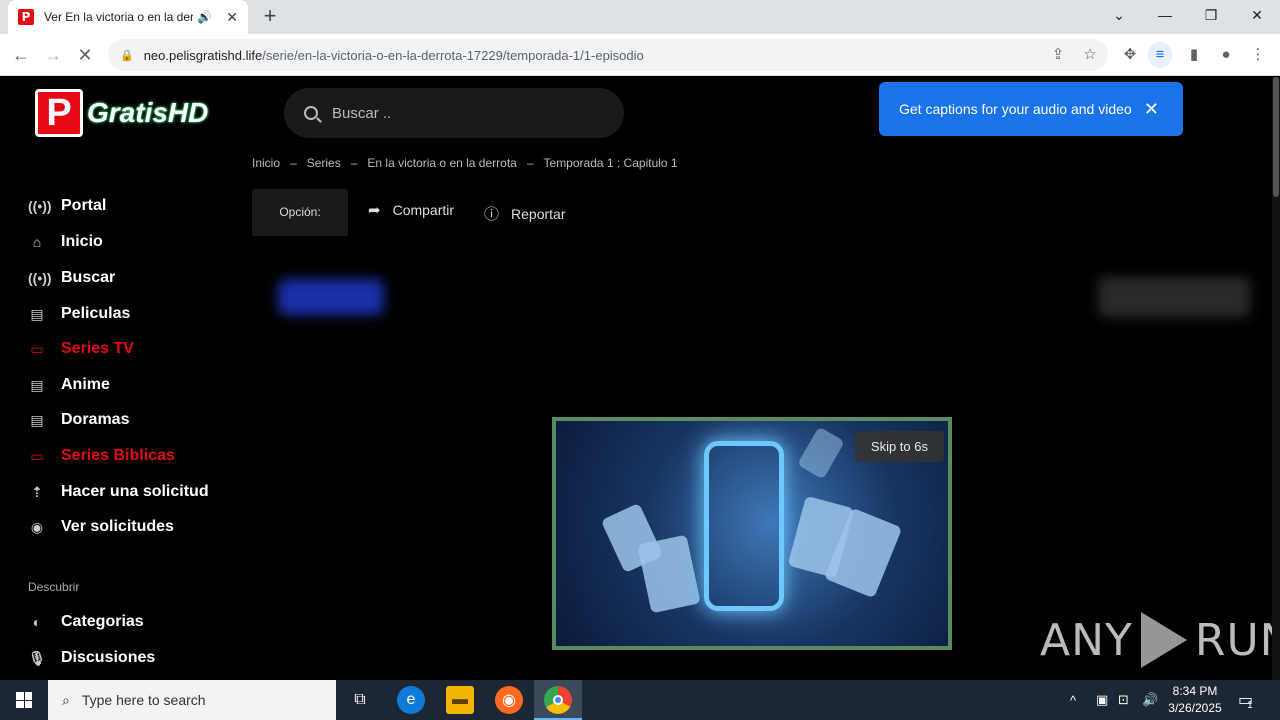 The image size is (1280, 720). Describe the element at coordinates (84, 205) in the screenshot. I see `sidebar-item-label: Portal` at that location.